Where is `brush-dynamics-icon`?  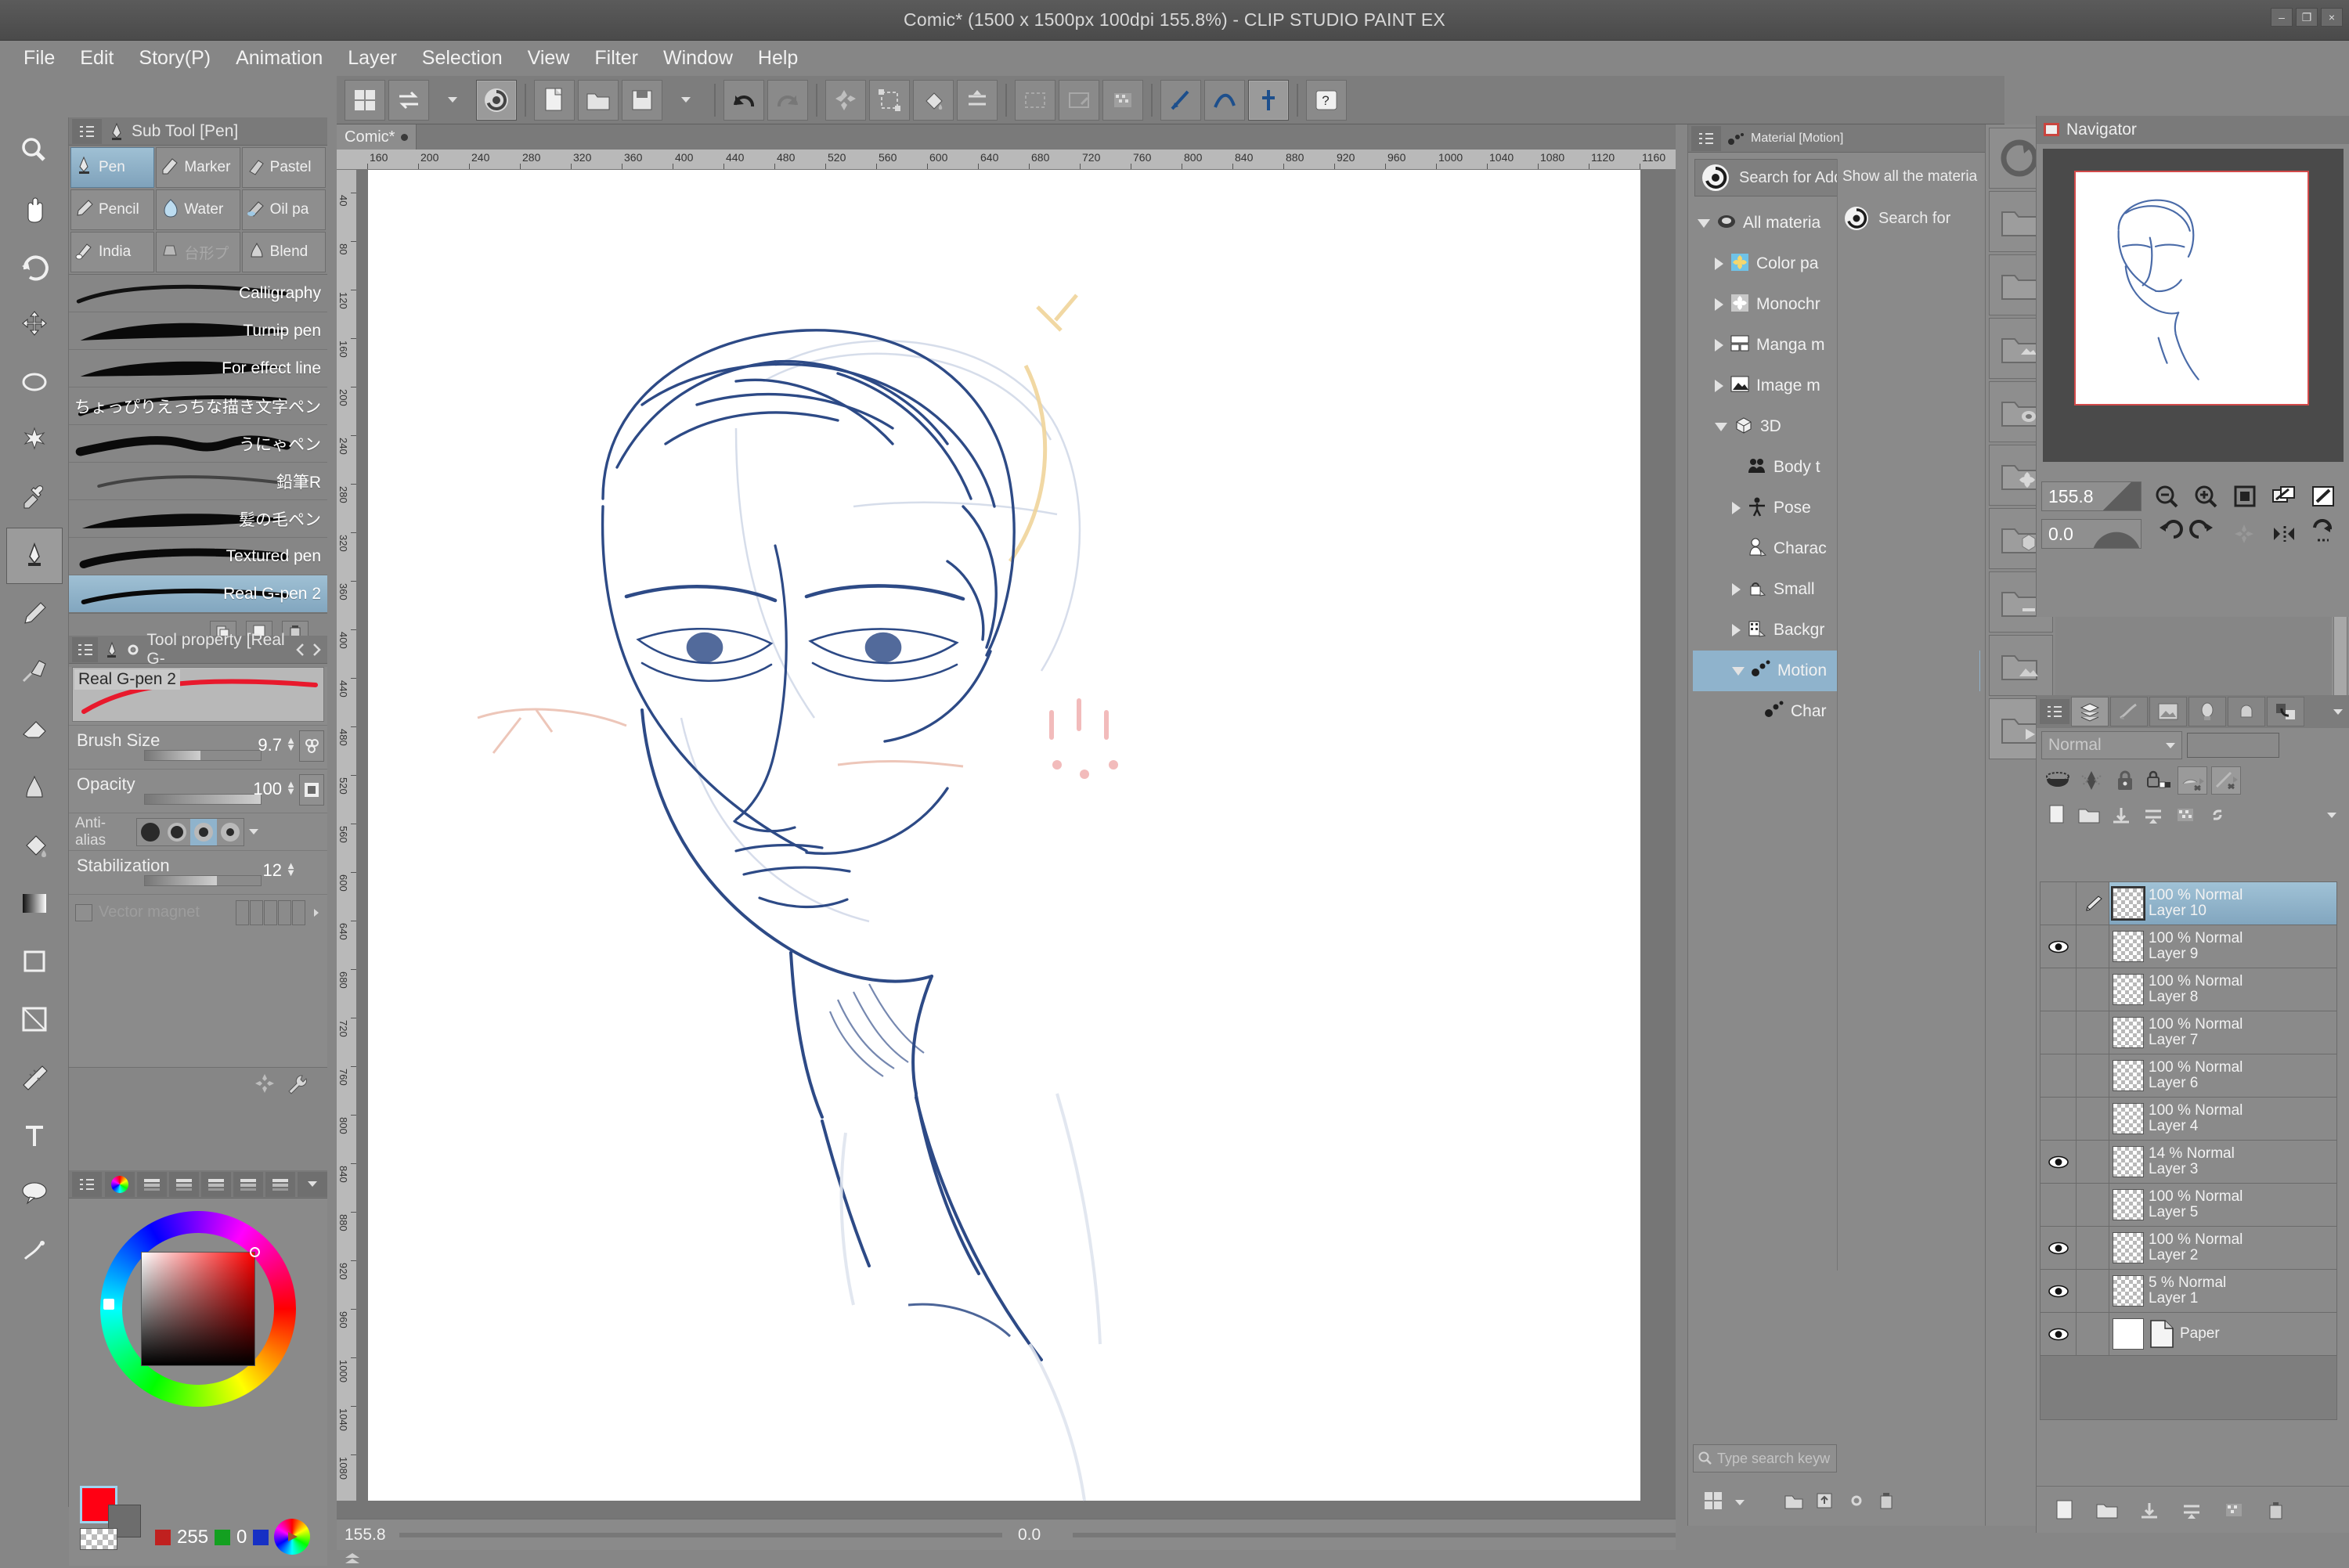
brush-dynamics-icon is located at coordinates (312, 746).